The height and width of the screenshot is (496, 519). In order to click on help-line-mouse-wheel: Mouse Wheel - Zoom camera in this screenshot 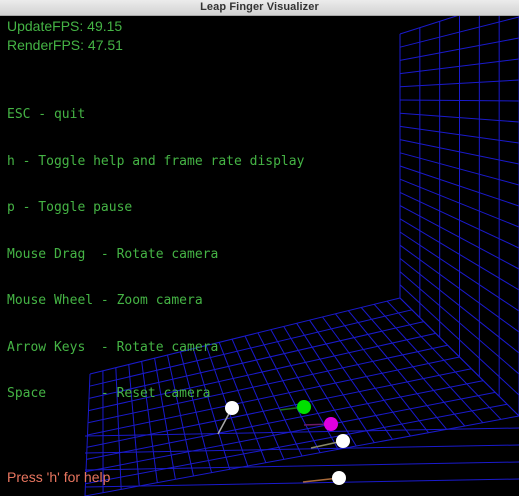, I will do `click(105, 300)`.